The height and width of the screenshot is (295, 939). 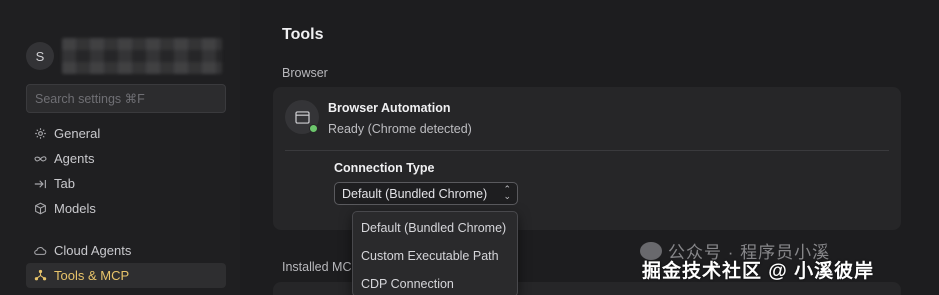 I want to click on search-input, so click(x=126, y=98).